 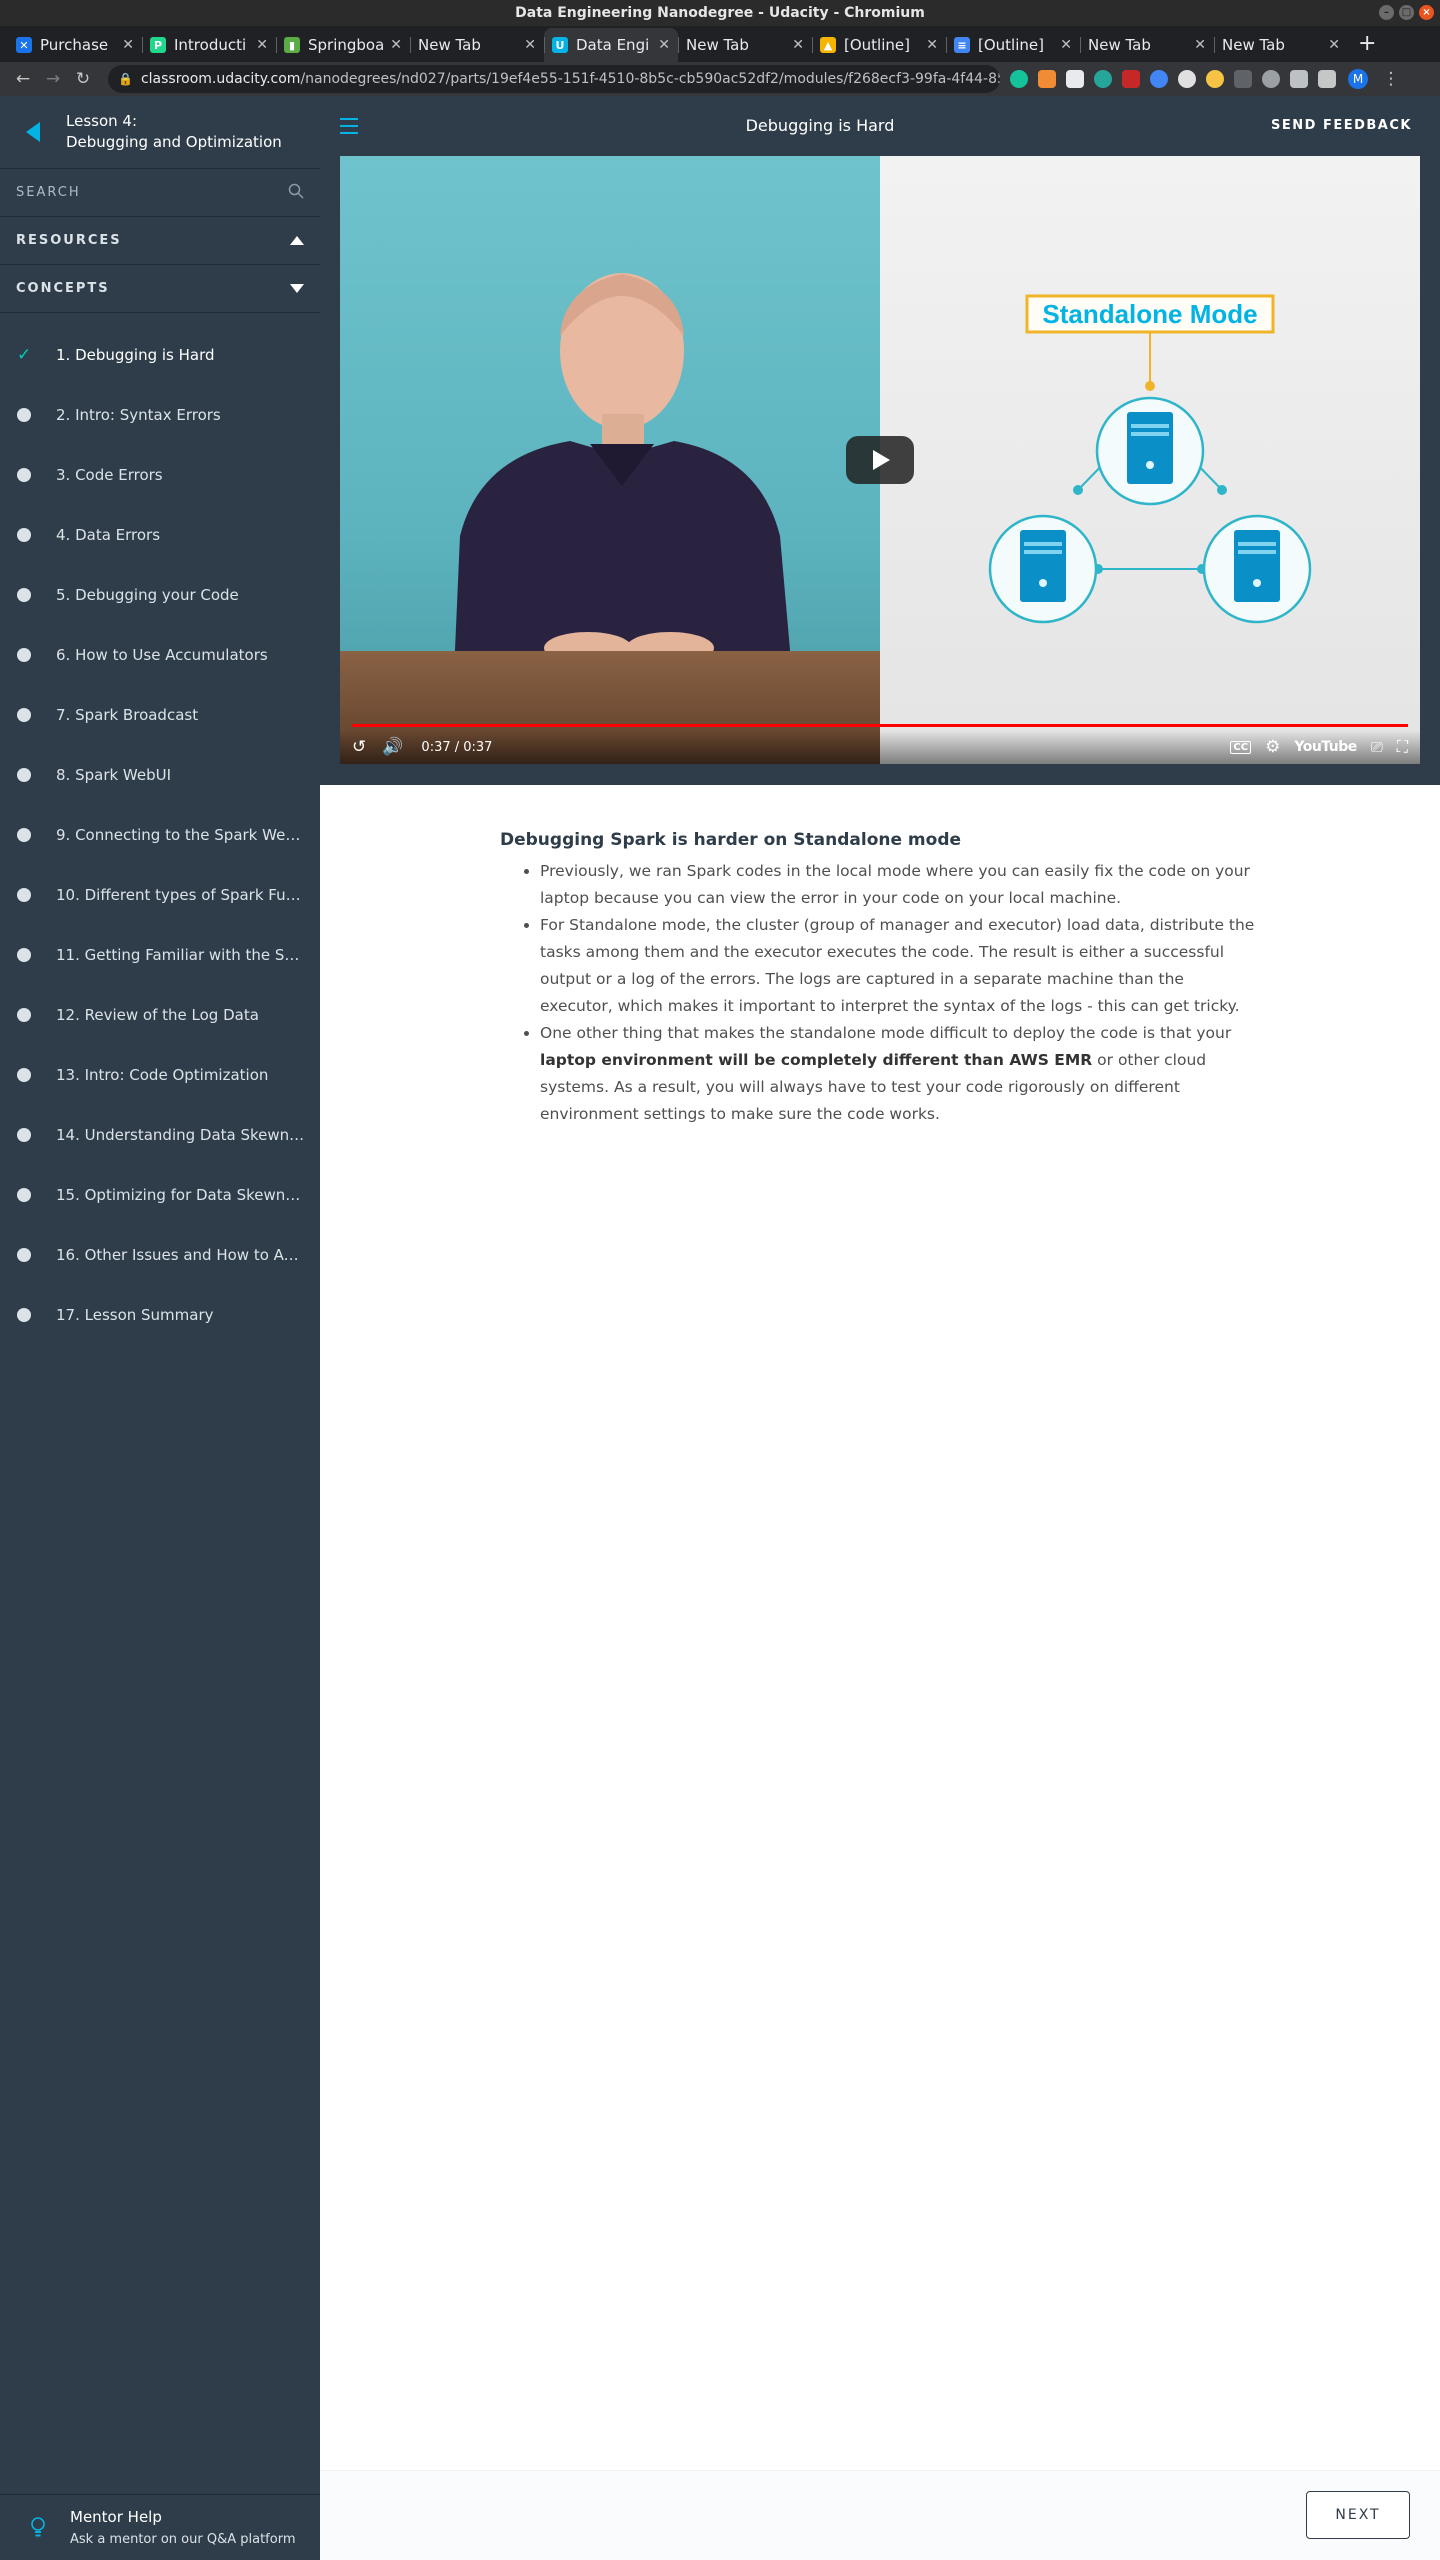 What do you see at coordinates (1187, 79) in the screenshot?
I see `cloud-extension-icon` at bounding box center [1187, 79].